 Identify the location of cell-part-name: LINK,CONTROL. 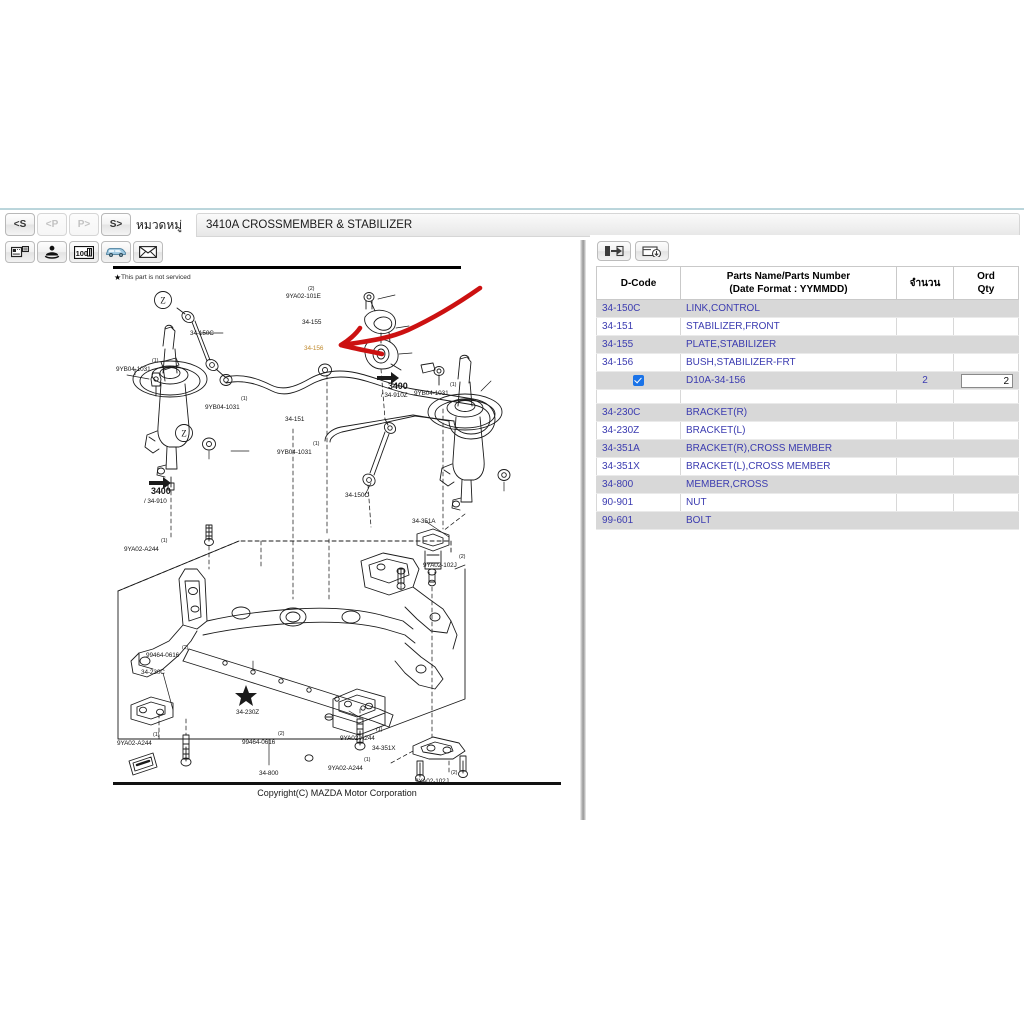
(788, 308).